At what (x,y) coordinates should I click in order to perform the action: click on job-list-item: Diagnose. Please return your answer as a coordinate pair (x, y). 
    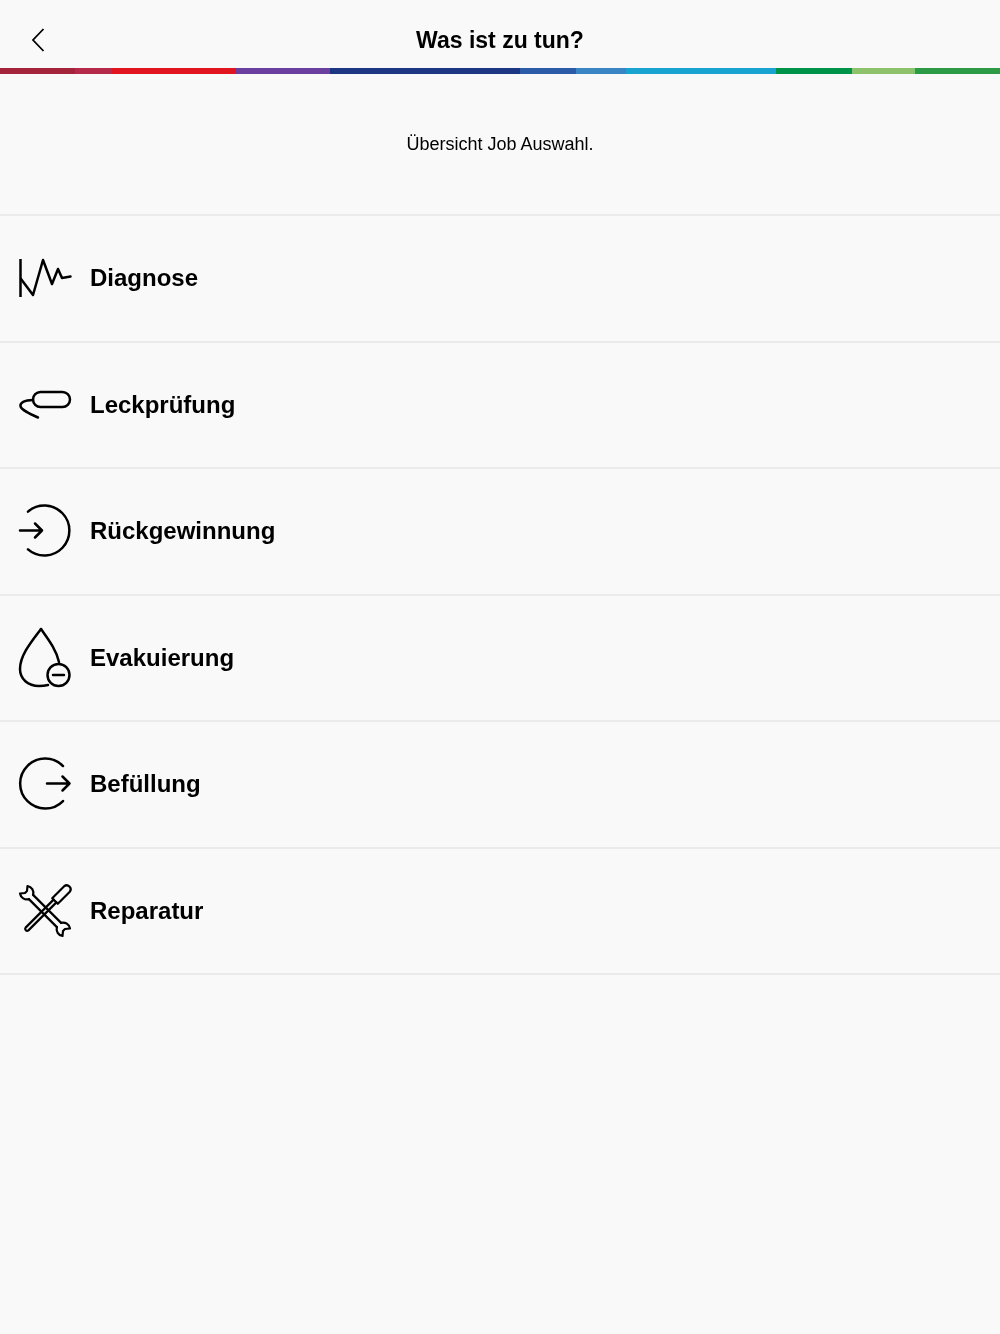
    Looking at the image, I should click on (500, 277).